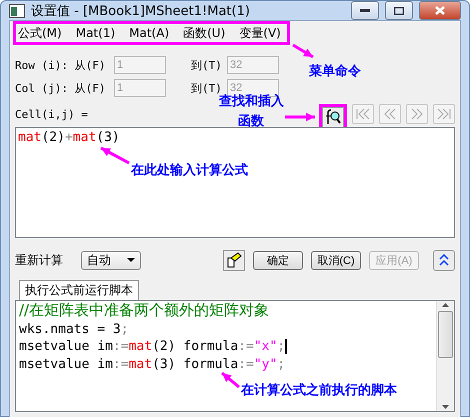 The height and width of the screenshot is (417, 470). I want to click on menu-item: 函数(U), so click(204, 33).